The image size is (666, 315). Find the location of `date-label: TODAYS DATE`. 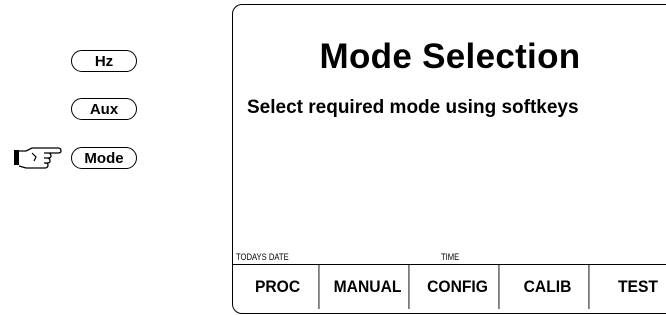

date-label: TODAYS DATE is located at coordinates (262, 257).